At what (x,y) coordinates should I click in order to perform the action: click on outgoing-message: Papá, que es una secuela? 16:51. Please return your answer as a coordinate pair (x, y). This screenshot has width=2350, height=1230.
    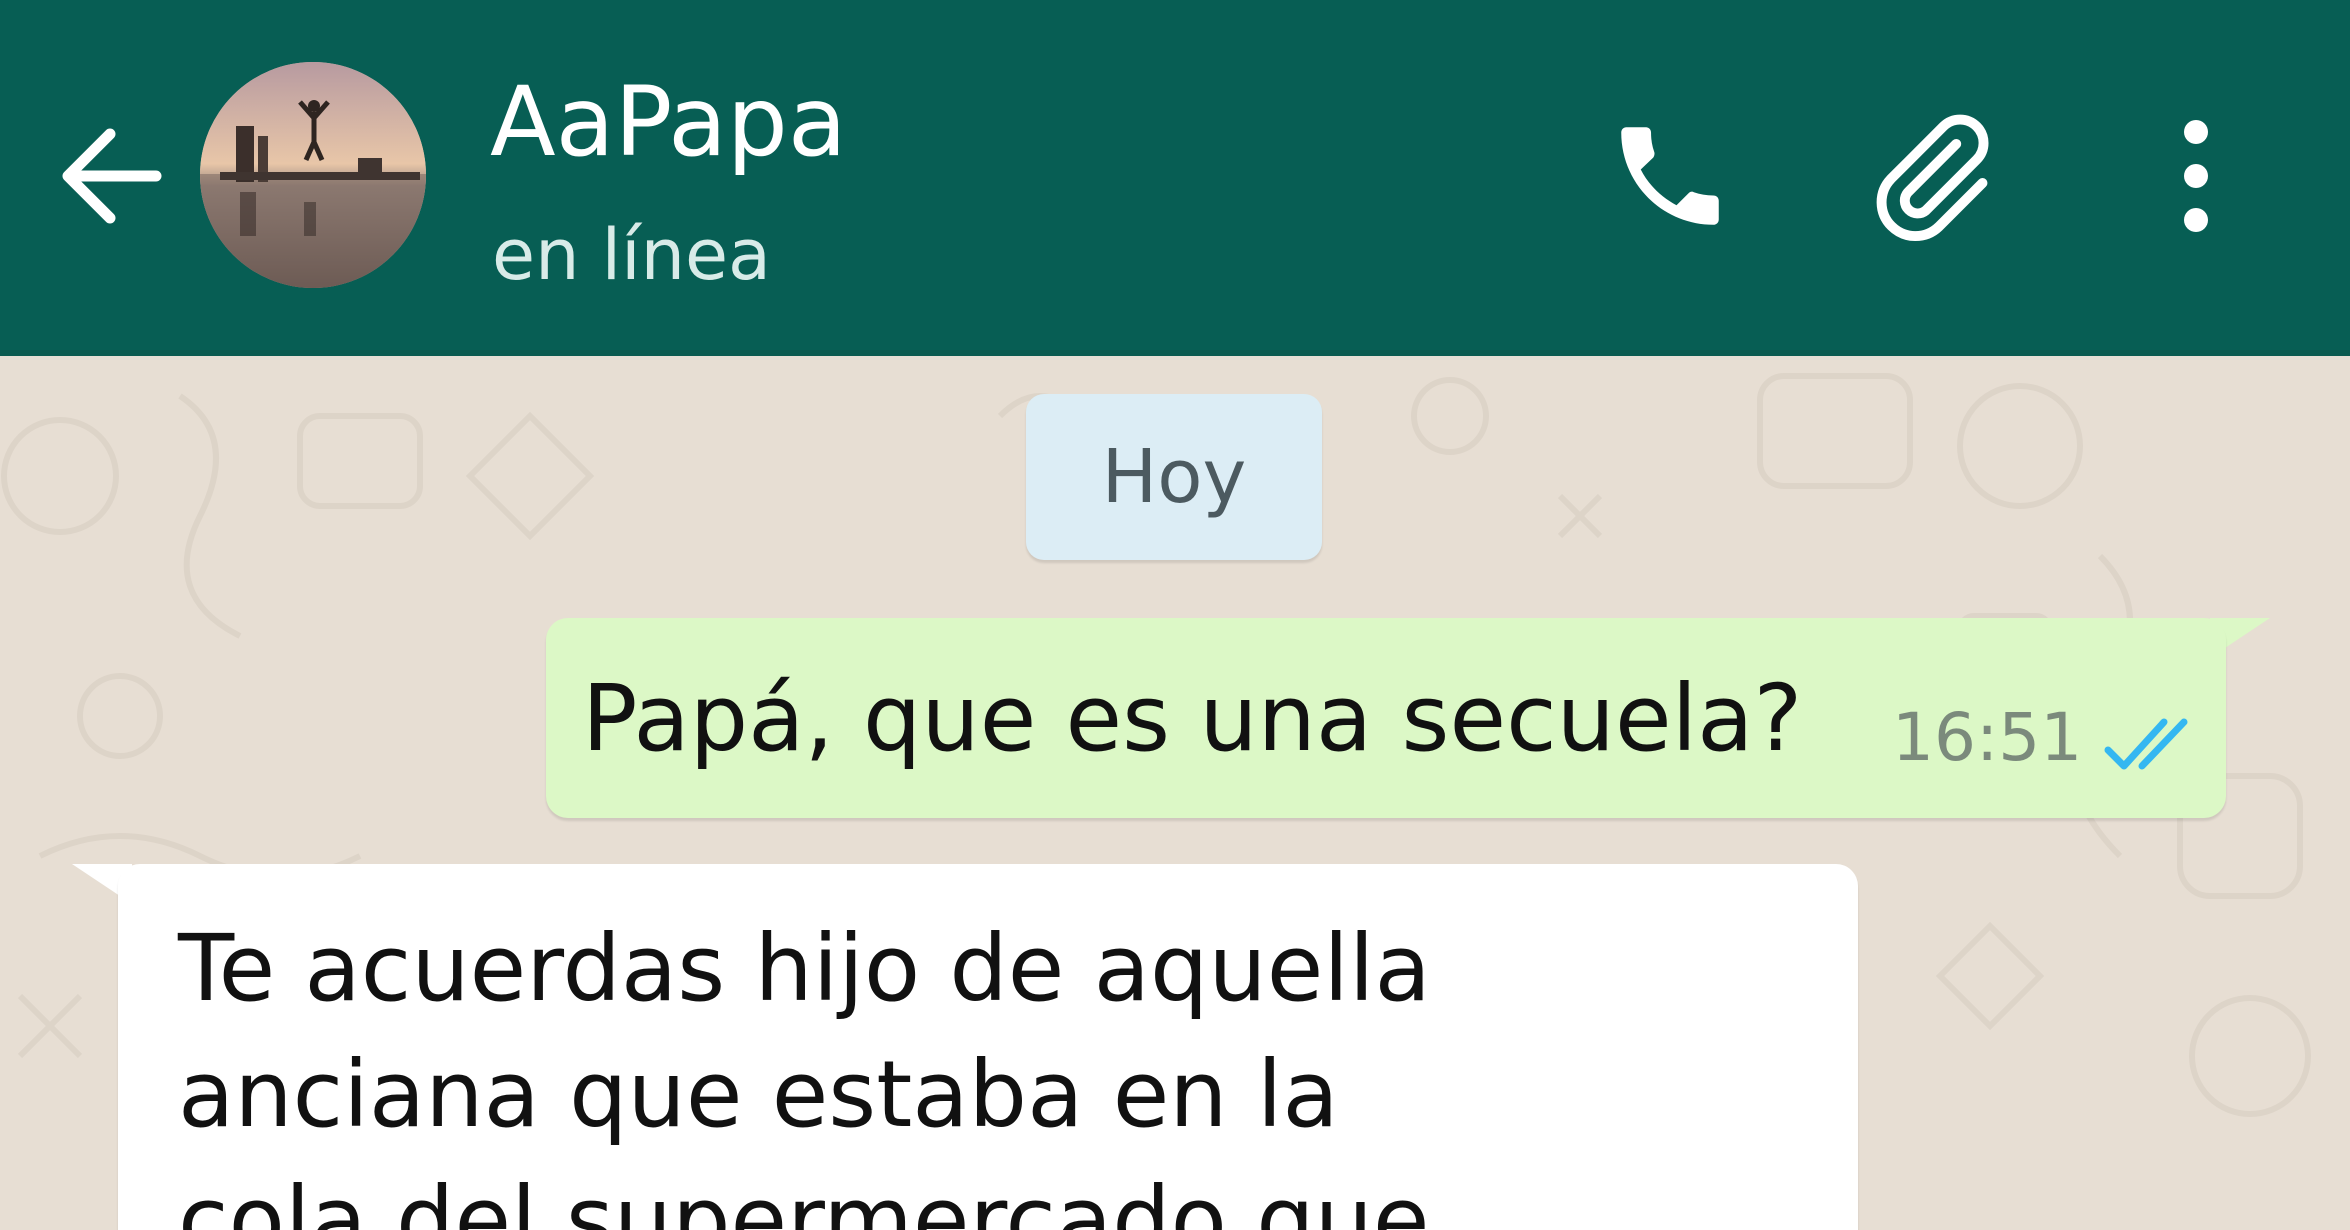
    Looking at the image, I should click on (1386, 718).